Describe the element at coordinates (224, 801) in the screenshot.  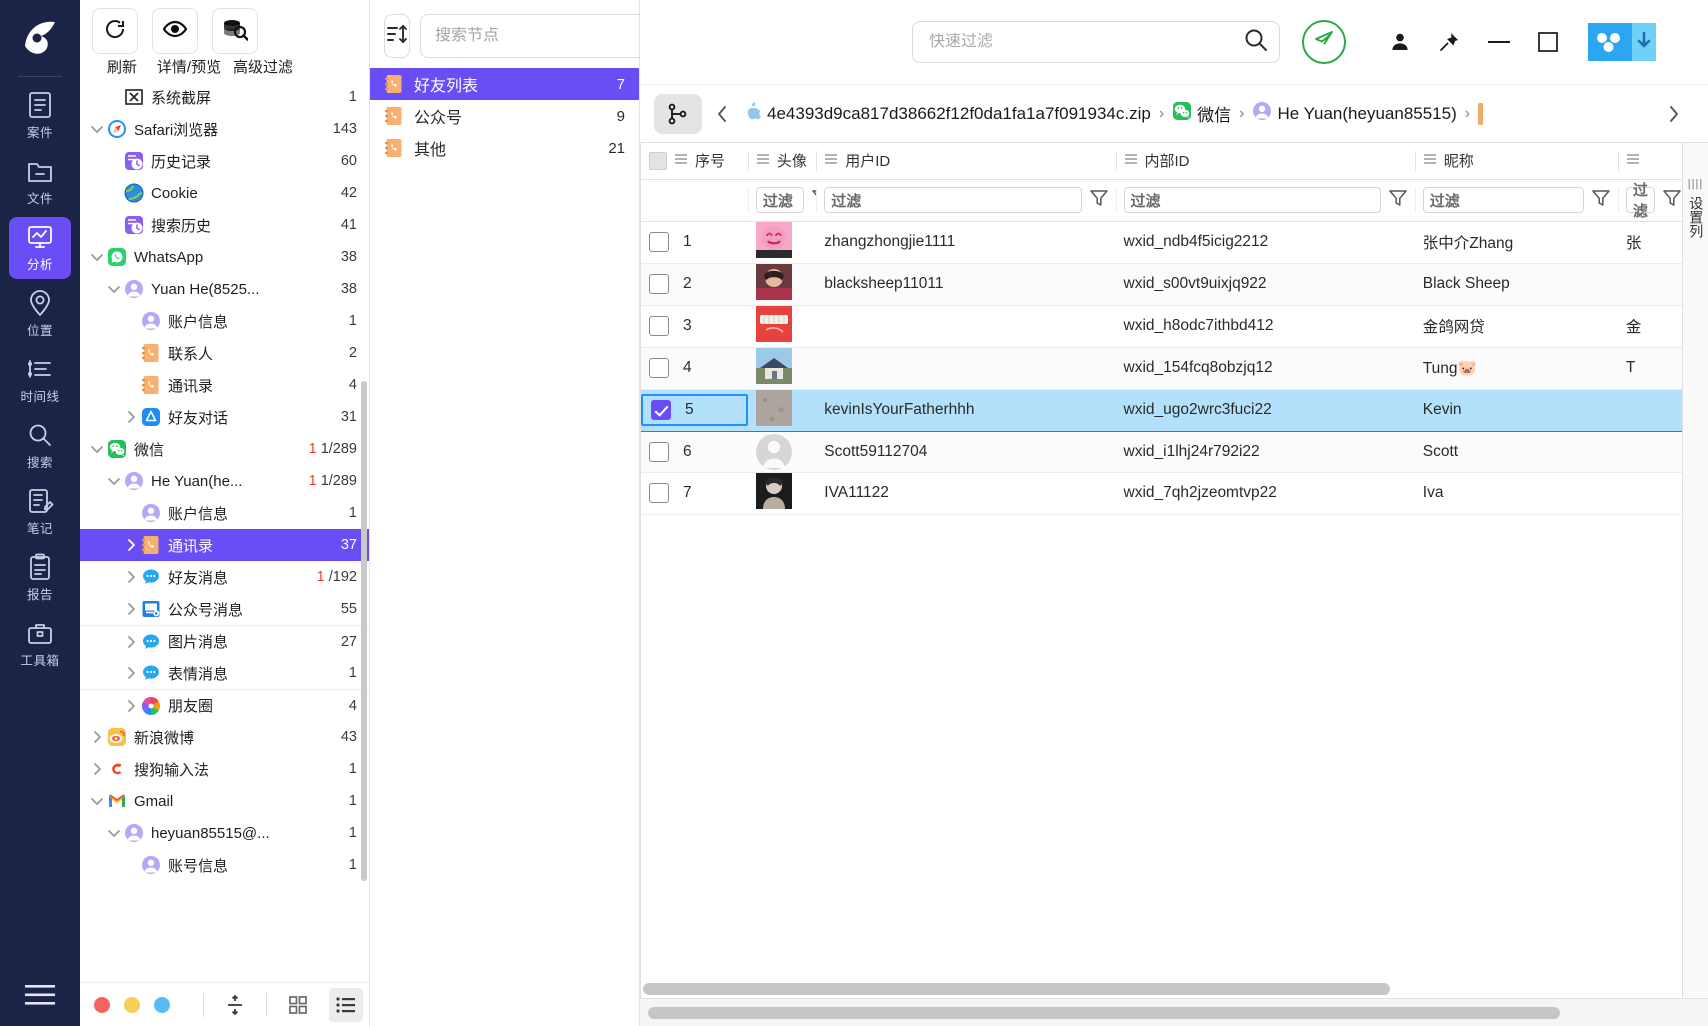
I see `tree-node: Gmail 1` at that location.